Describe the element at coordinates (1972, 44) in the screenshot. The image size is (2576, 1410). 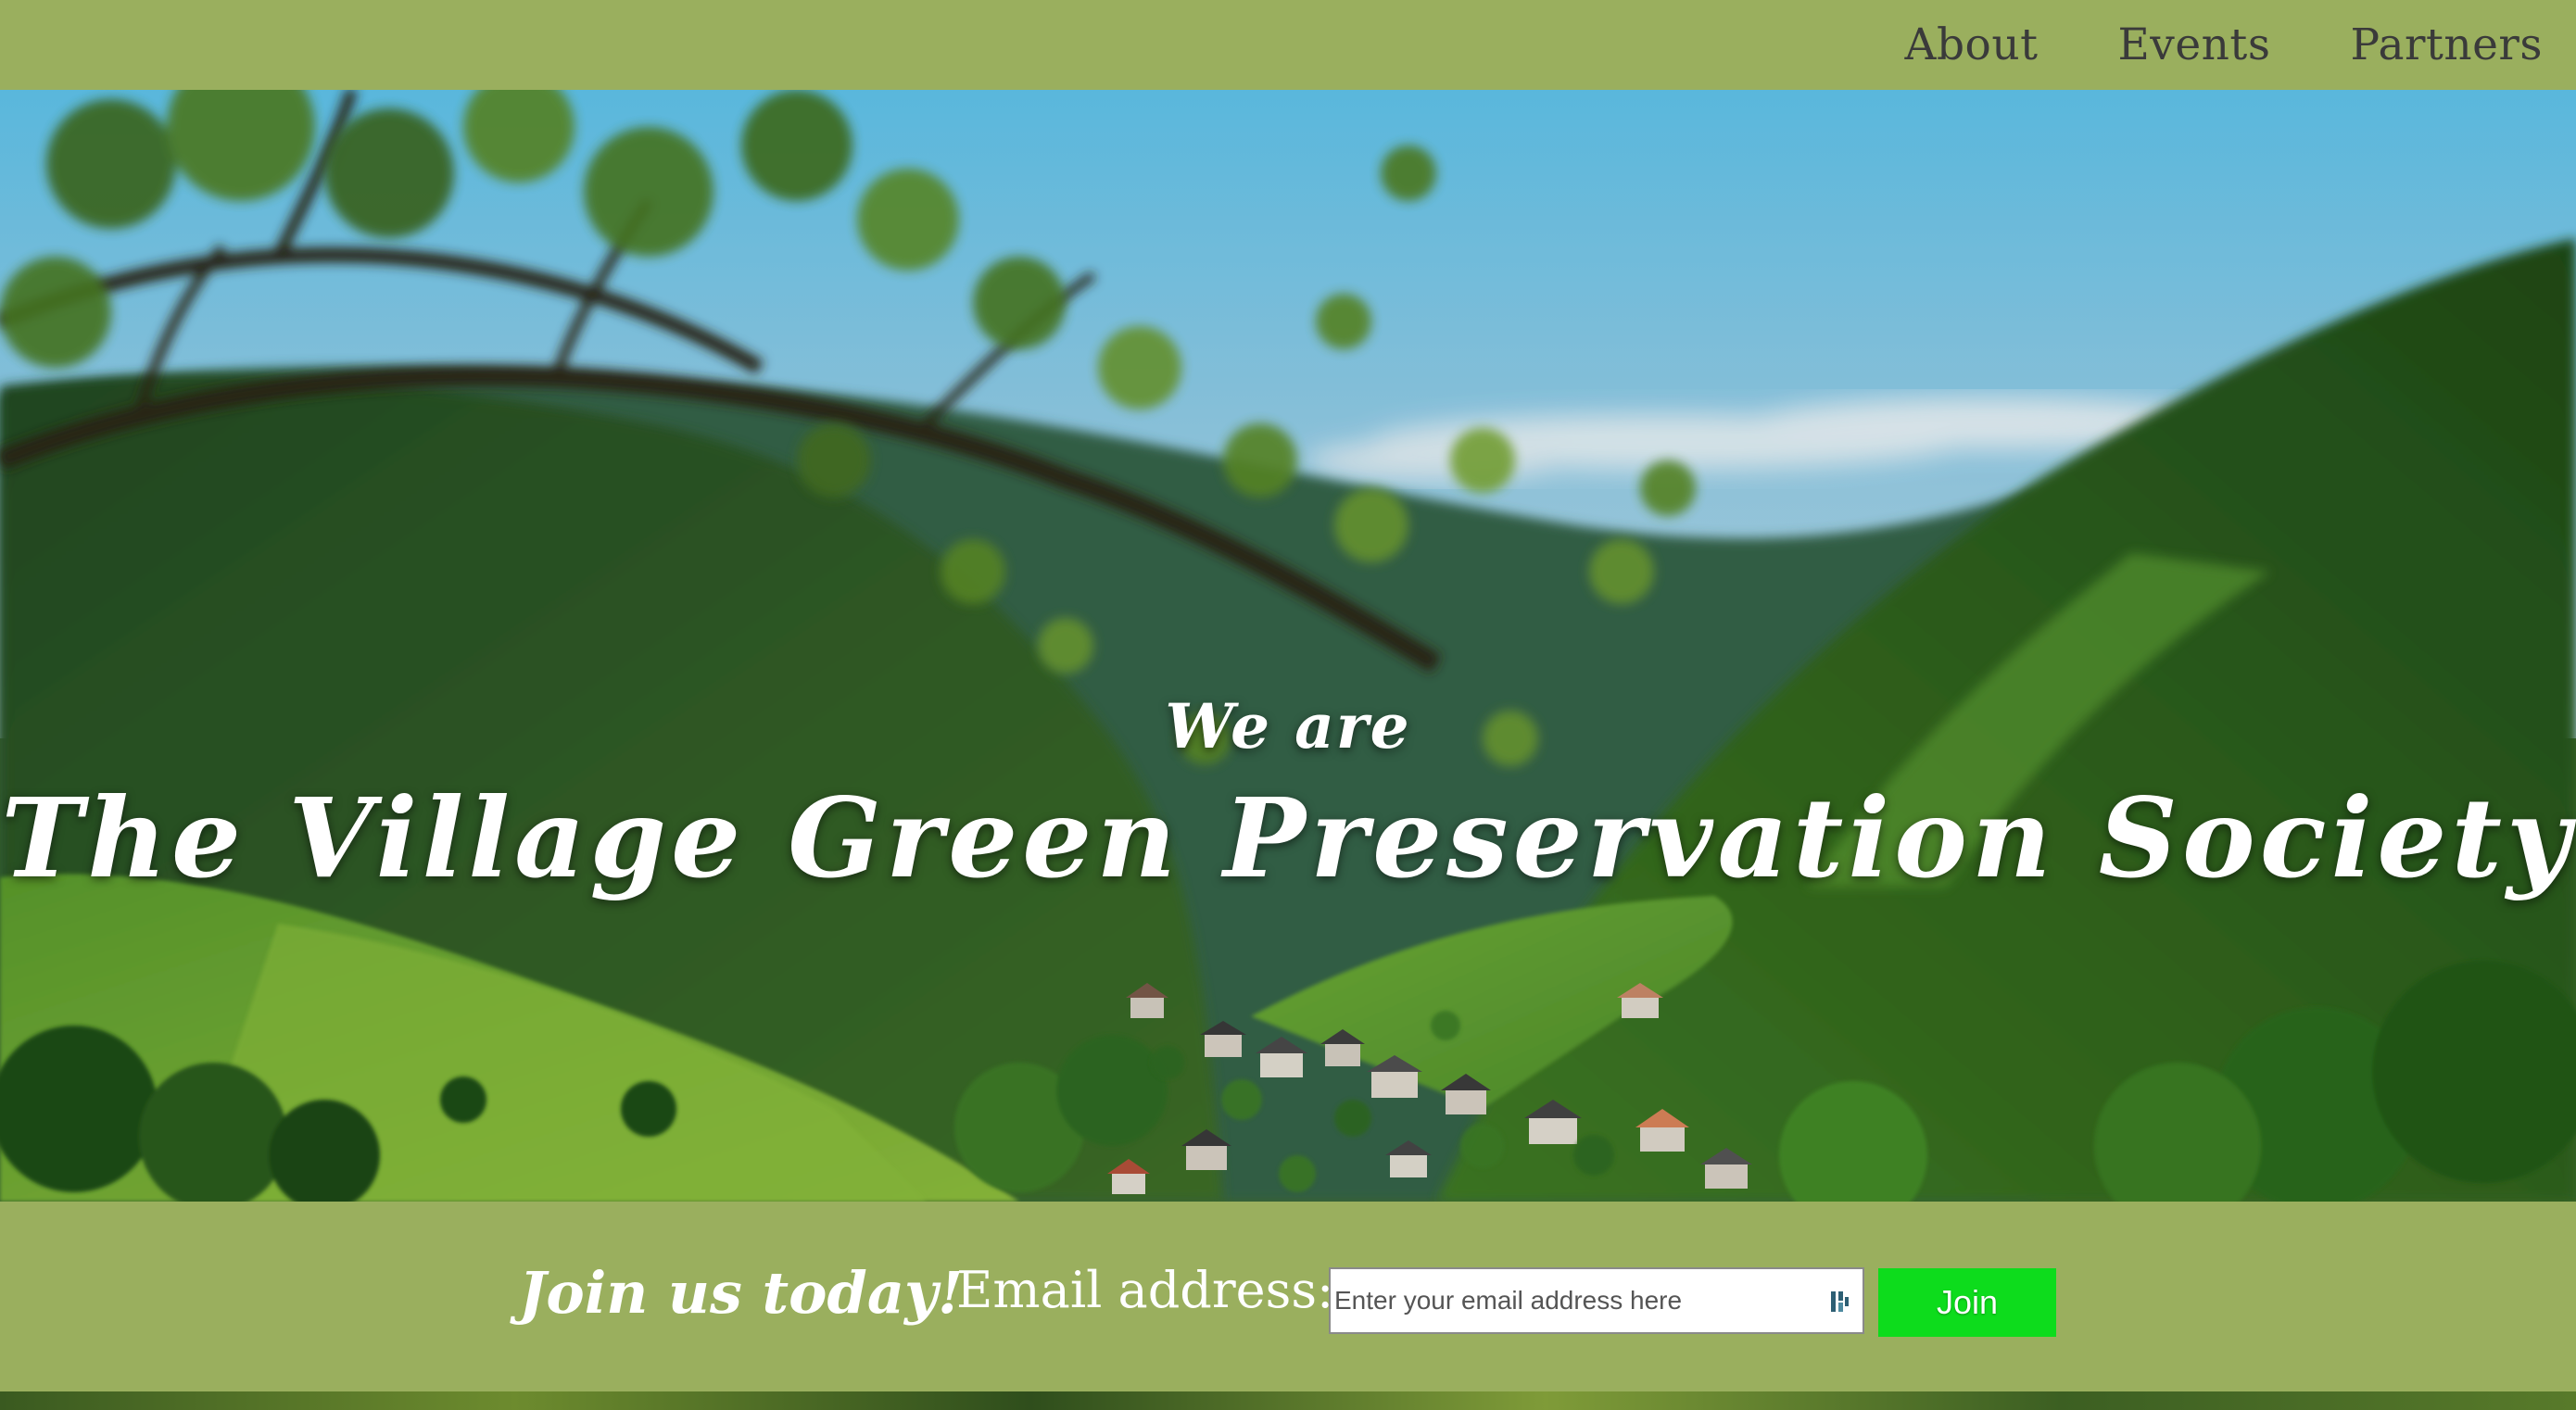
I see `nav-link-about: About` at that location.